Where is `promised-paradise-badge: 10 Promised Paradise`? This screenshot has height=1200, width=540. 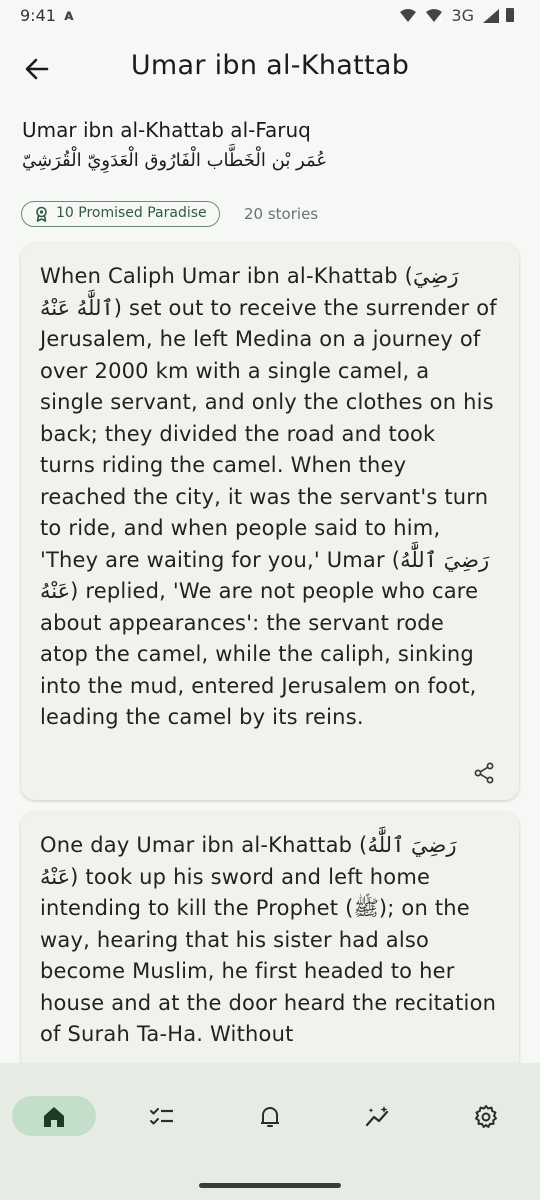 promised-paradise-badge: 10 Promised Paradise is located at coordinates (120, 214).